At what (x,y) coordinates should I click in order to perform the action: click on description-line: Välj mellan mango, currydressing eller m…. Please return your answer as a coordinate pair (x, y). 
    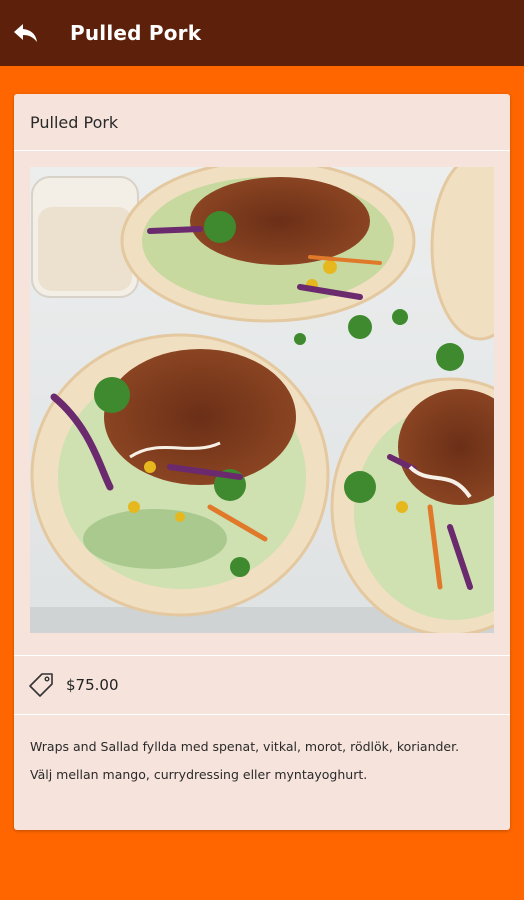
    Looking at the image, I should click on (199, 774).